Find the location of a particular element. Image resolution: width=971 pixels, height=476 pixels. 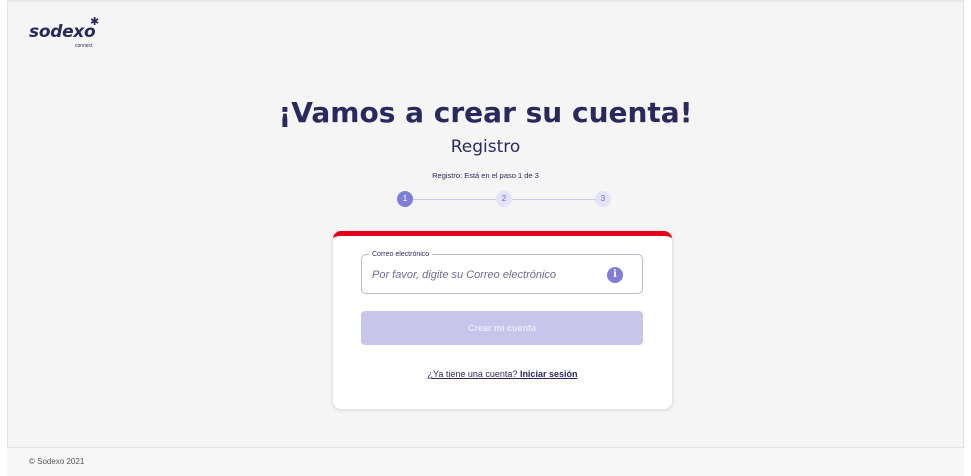

email-field: Correo electrónico i is located at coordinates (502, 272).